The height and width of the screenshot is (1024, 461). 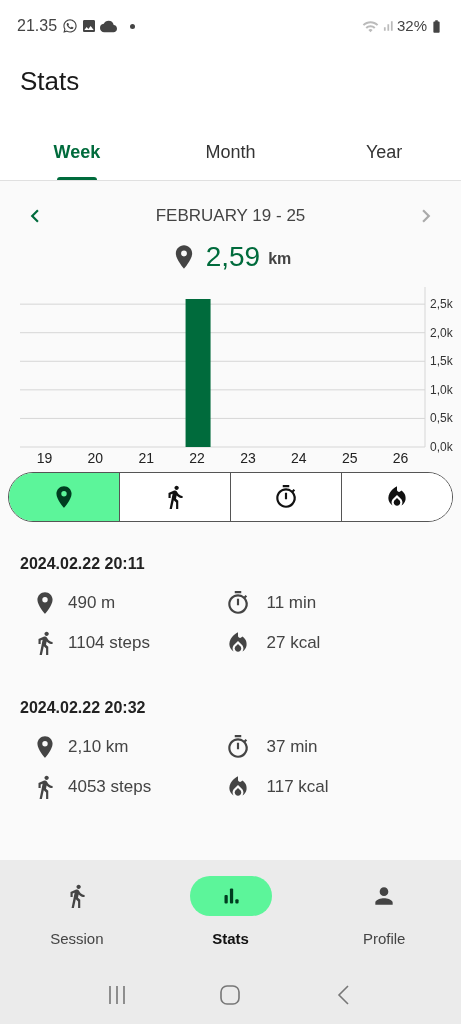 I want to click on session-metric: 37 min, so click(x=292, y=747).